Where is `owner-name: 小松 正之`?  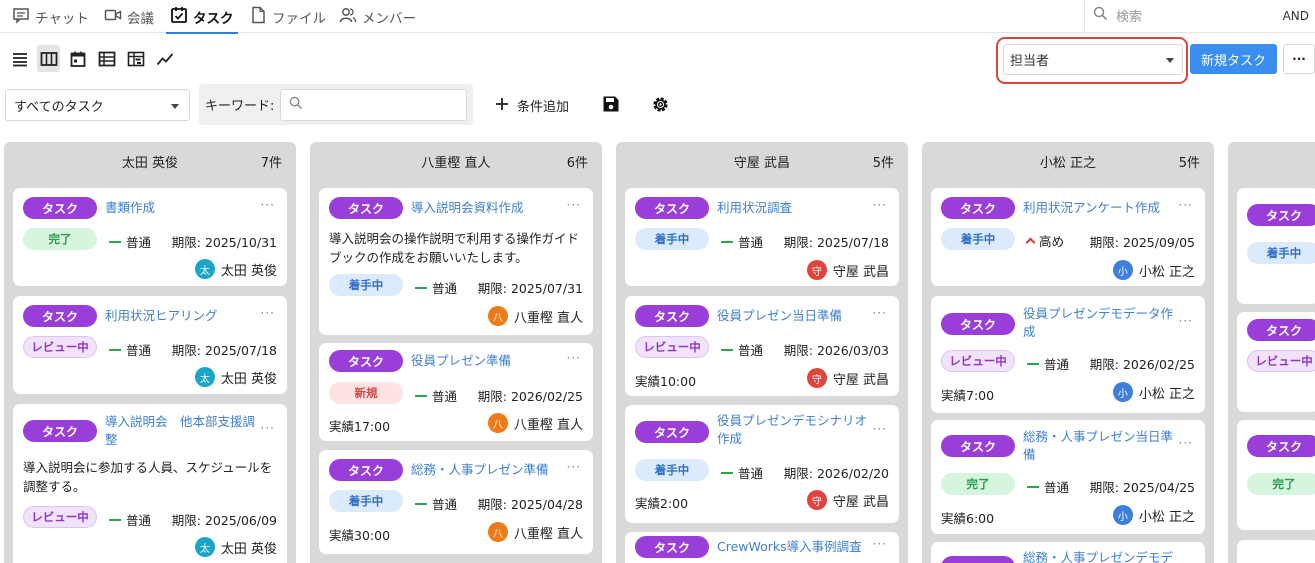 owner-name: 小松 正之 is located at coordinates (1166, 394).